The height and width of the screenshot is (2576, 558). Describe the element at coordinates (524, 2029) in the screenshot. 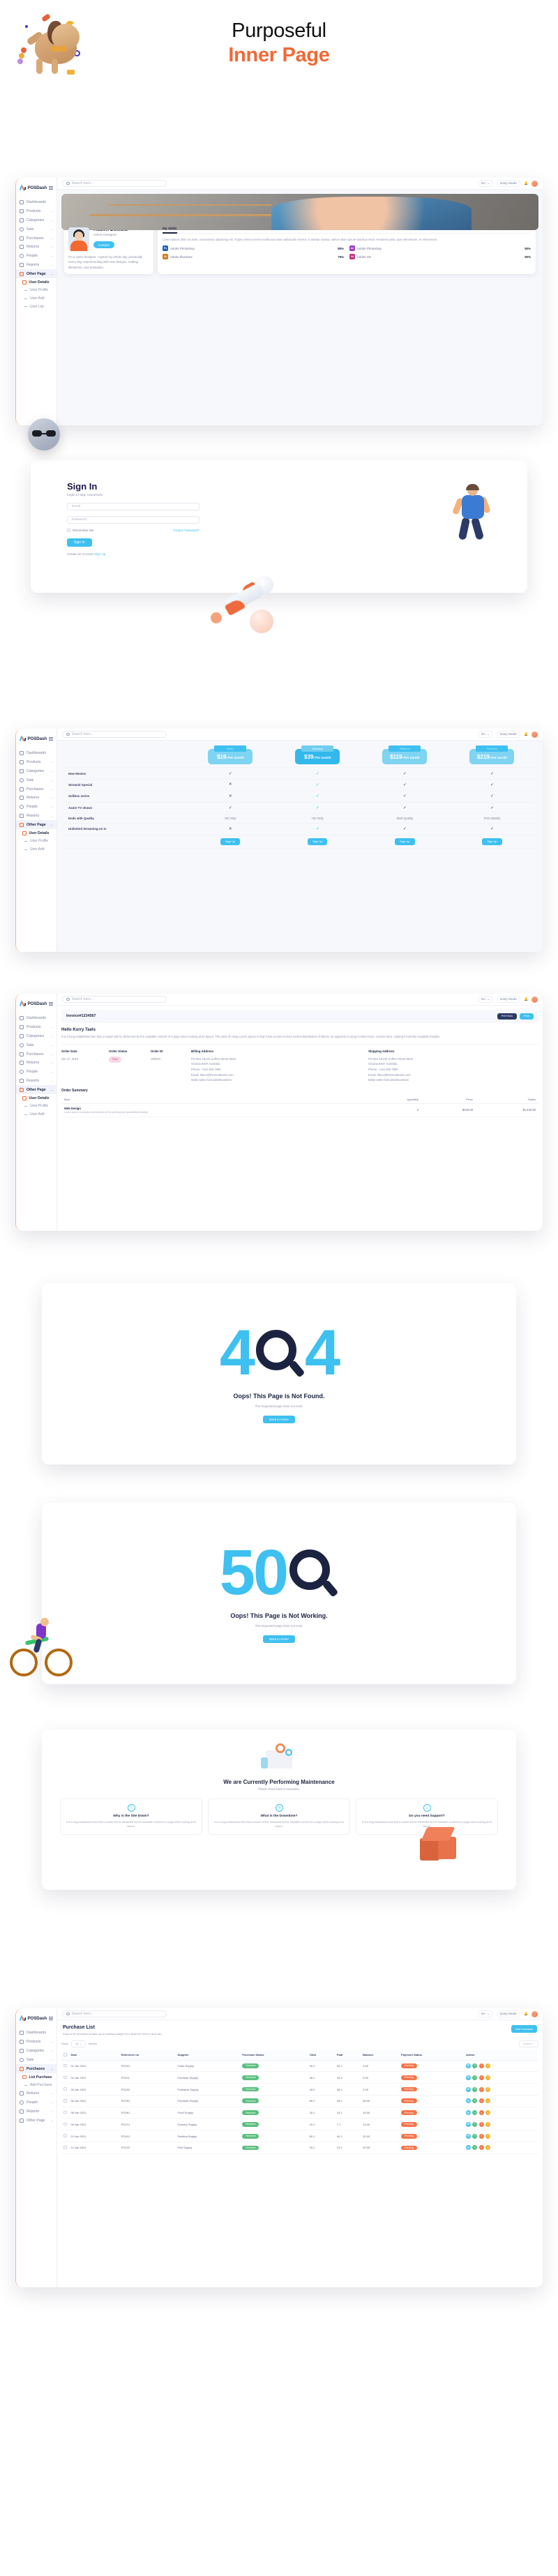

I see `add-purchase-button: Add Purchase` at that location.